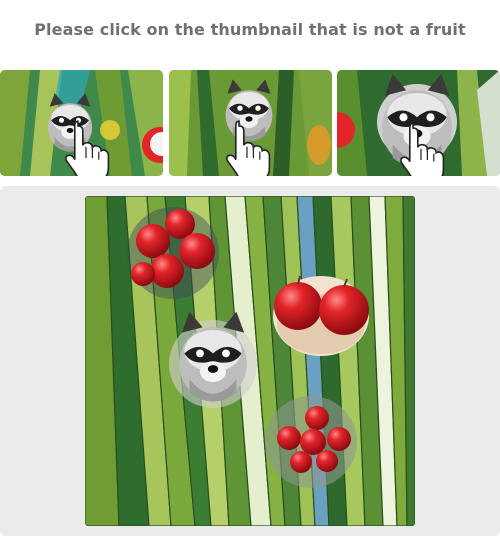 The width and height of the screenshot is (500, 536). I want to click on apples-plate-item, so click(321, 315).